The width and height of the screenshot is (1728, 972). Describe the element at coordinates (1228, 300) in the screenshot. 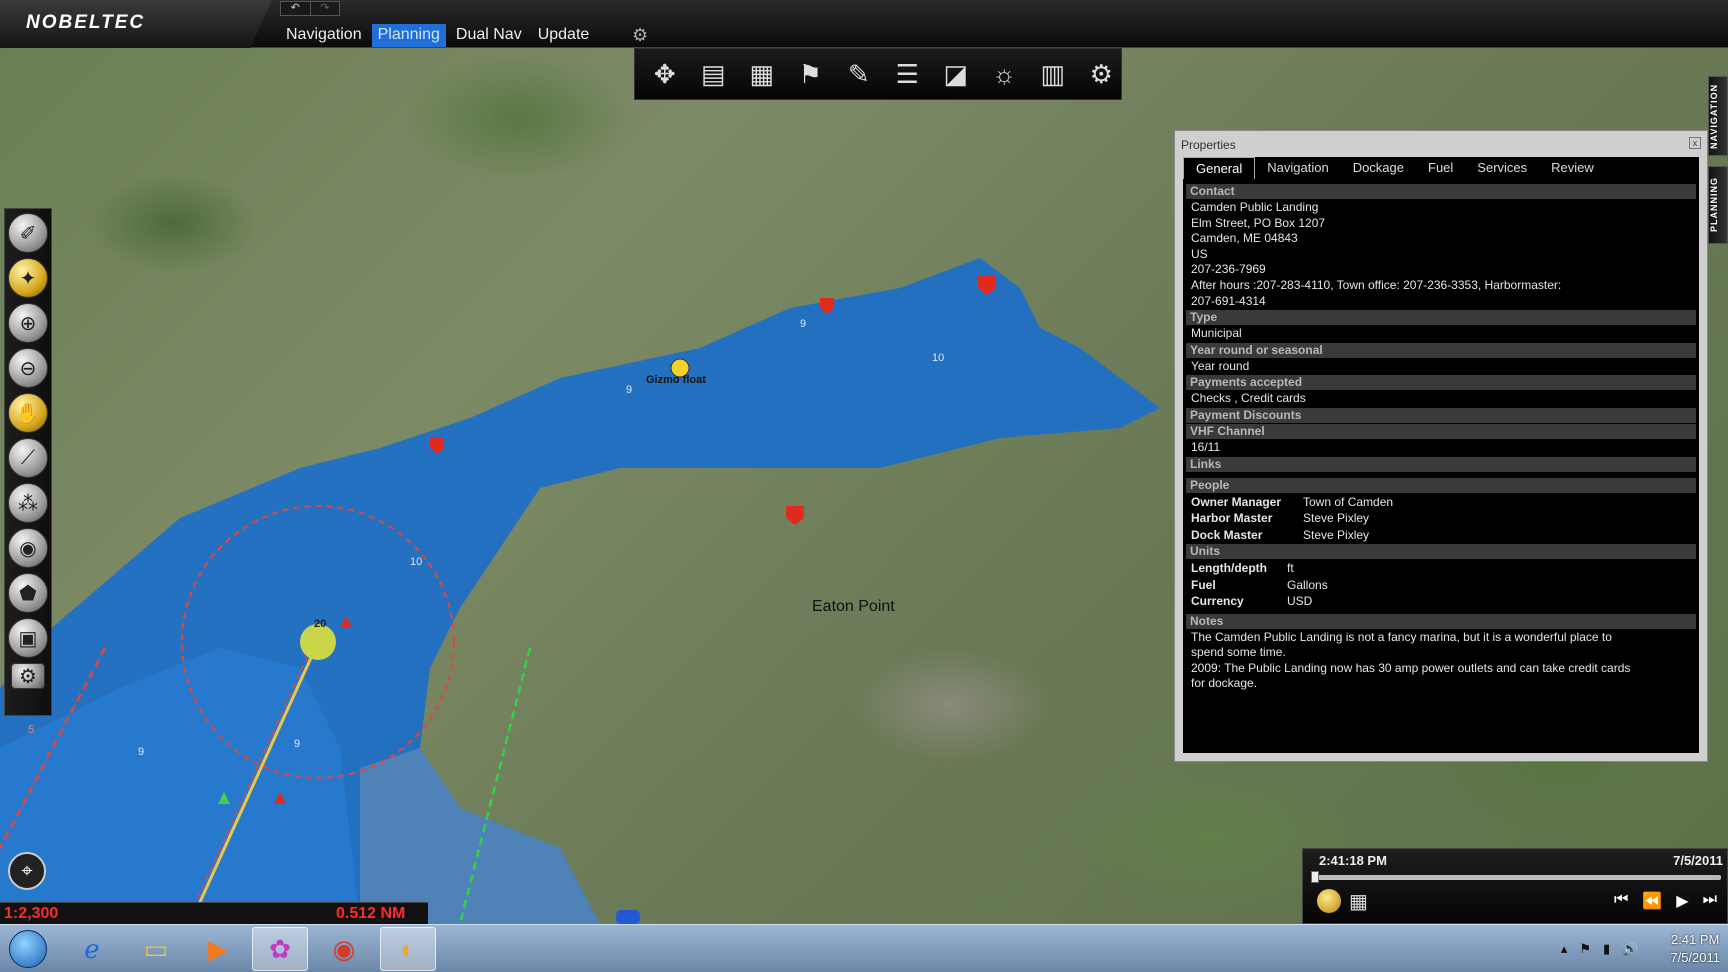

I see `contact-line: 207-691-4314` at that location.